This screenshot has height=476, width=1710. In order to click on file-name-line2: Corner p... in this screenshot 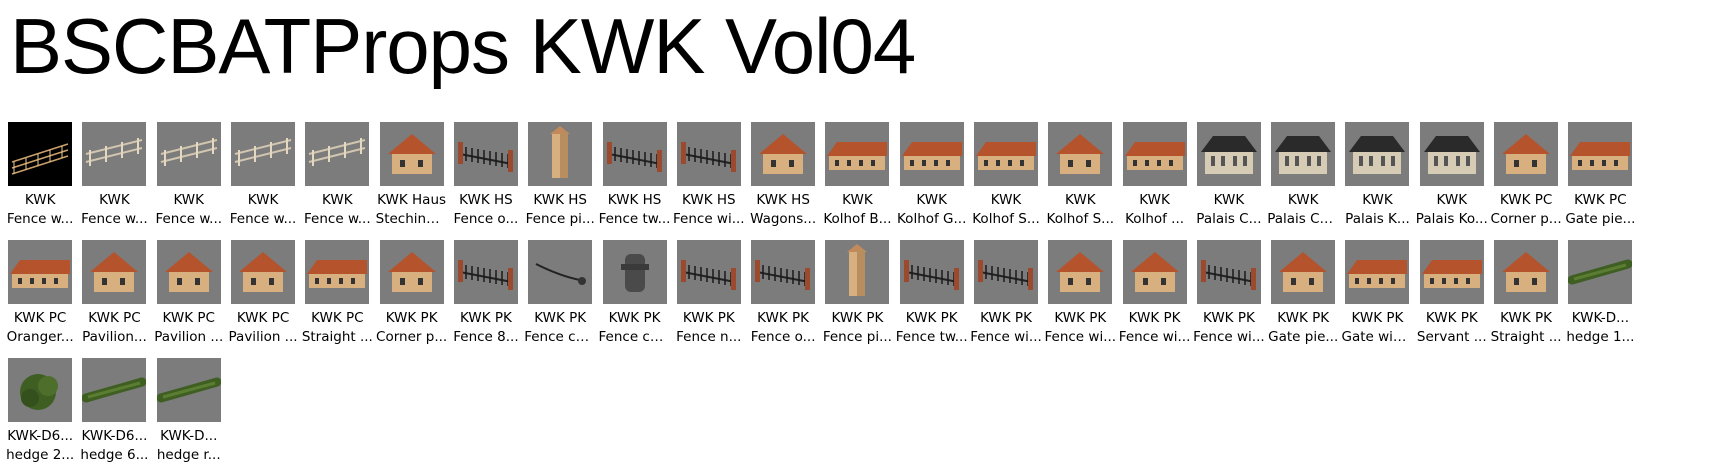, I will do `click(412, 337)`.